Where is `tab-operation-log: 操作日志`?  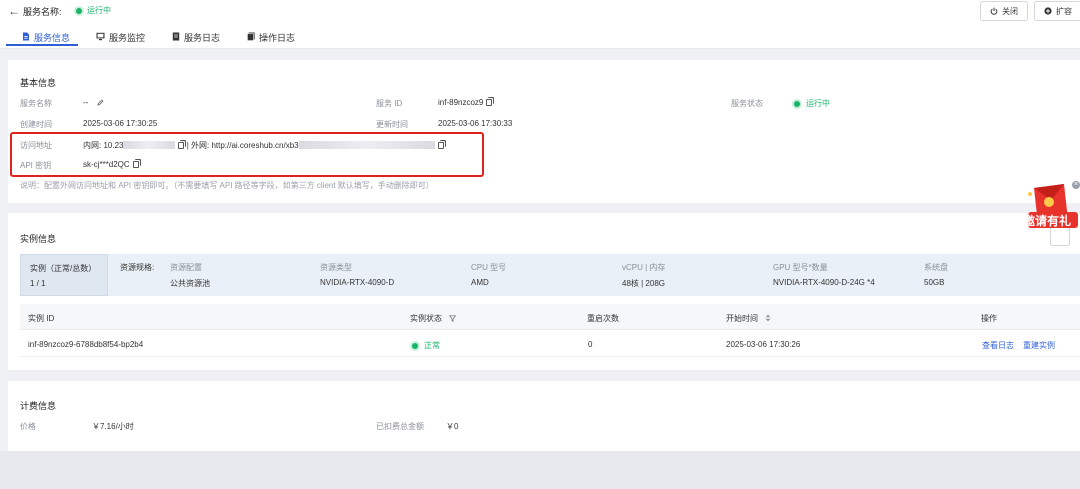
tab-operation-log: 操作日志 is located at coordinates (271, 41).